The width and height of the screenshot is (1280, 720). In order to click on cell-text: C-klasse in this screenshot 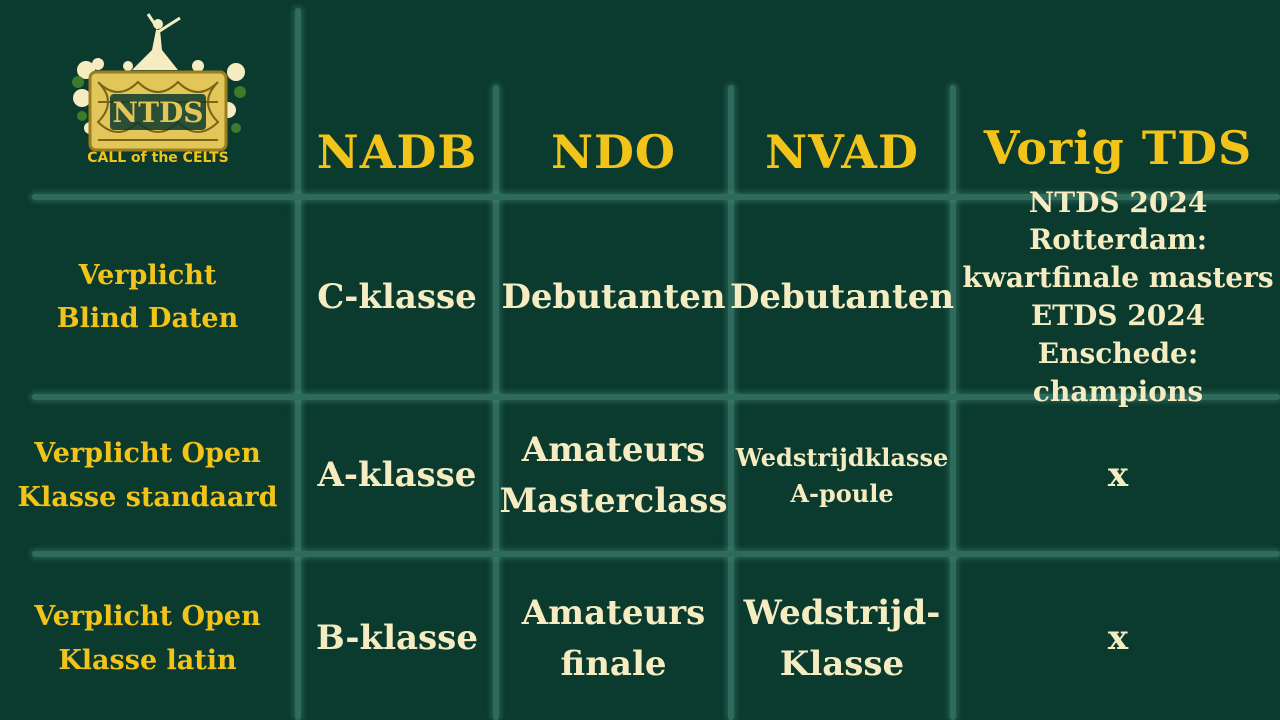, I will do `click(397, 296)`.